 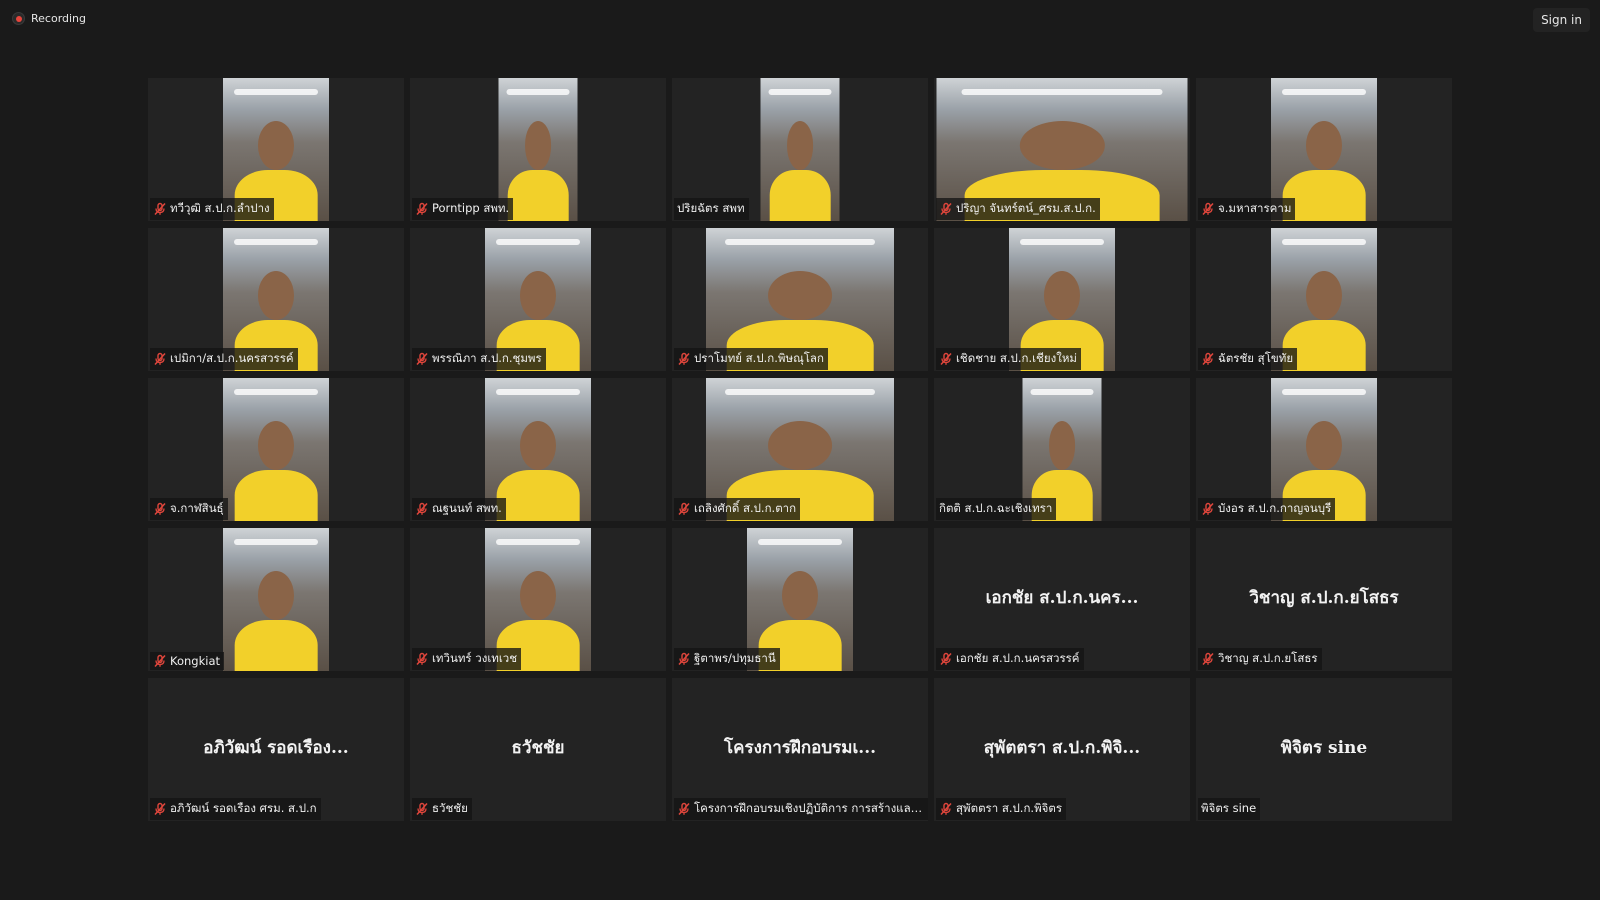 I want to click on participant-tile: Kongkiat, so click(x=276, y=599).